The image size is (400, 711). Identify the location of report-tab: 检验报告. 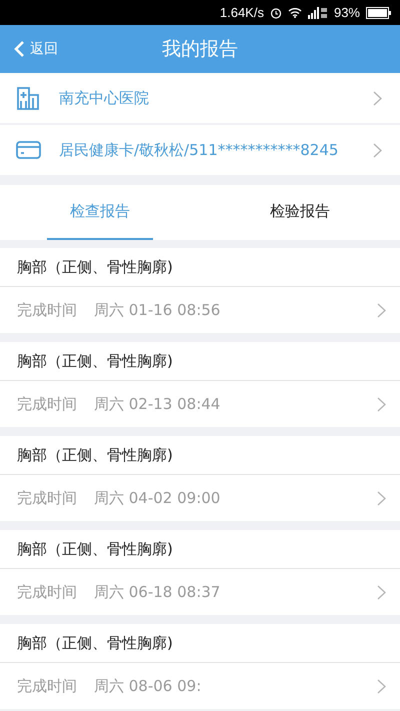
(300, 212).